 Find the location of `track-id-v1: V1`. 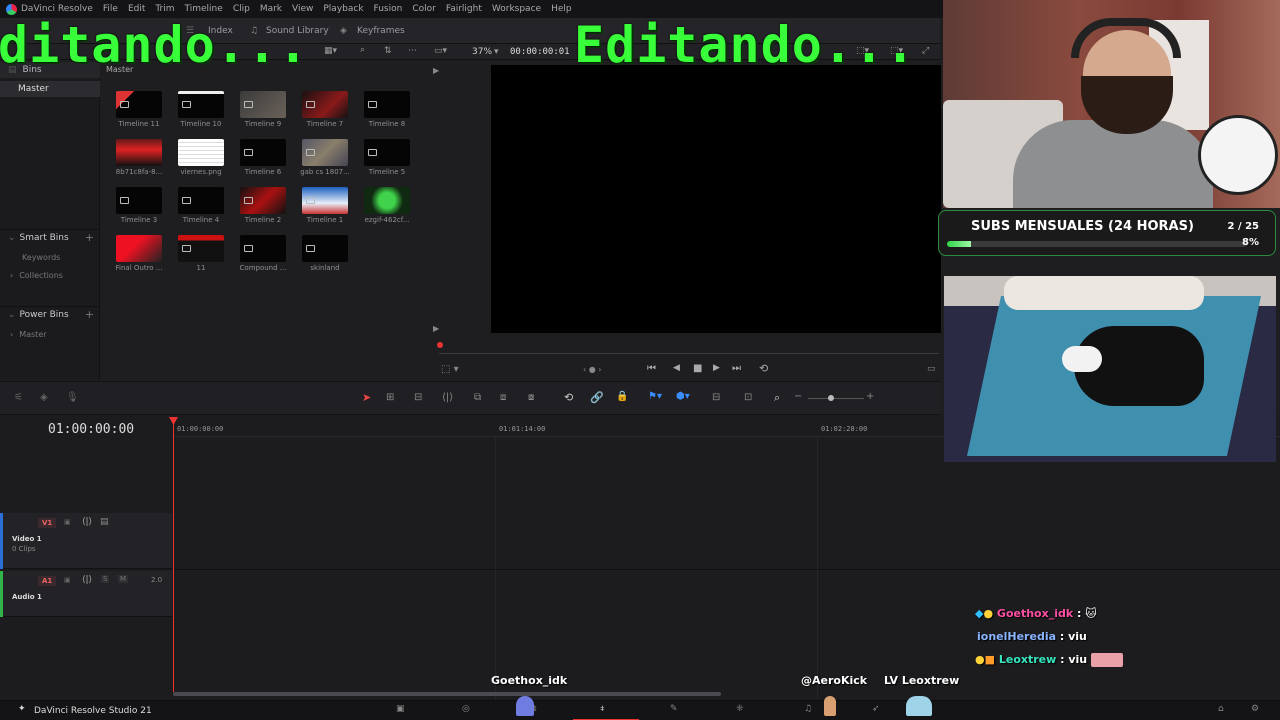

track-id-v1: V1 is located at coordinates (47, 523).